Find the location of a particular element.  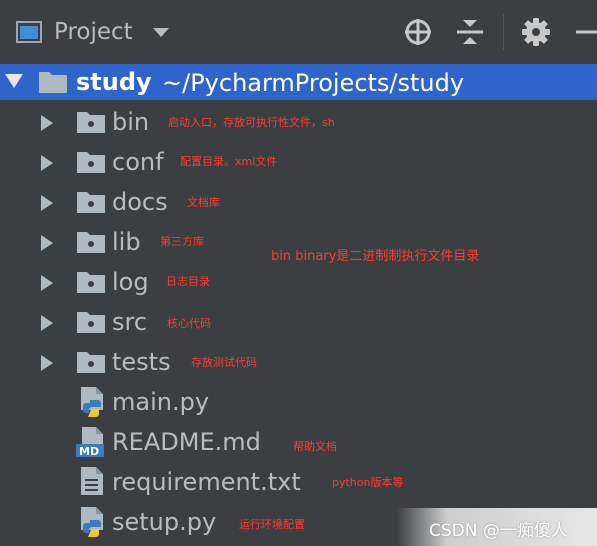

watermark: CSDN @一痴傻人 is located at coordinates (497, 527).